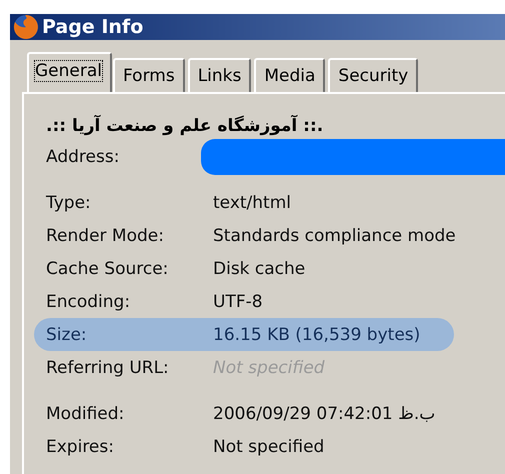 This screenshot has height=474, width=505. Describe the element at coordinates (69, 72) in the screenshot. I see `tab: General` at that location.